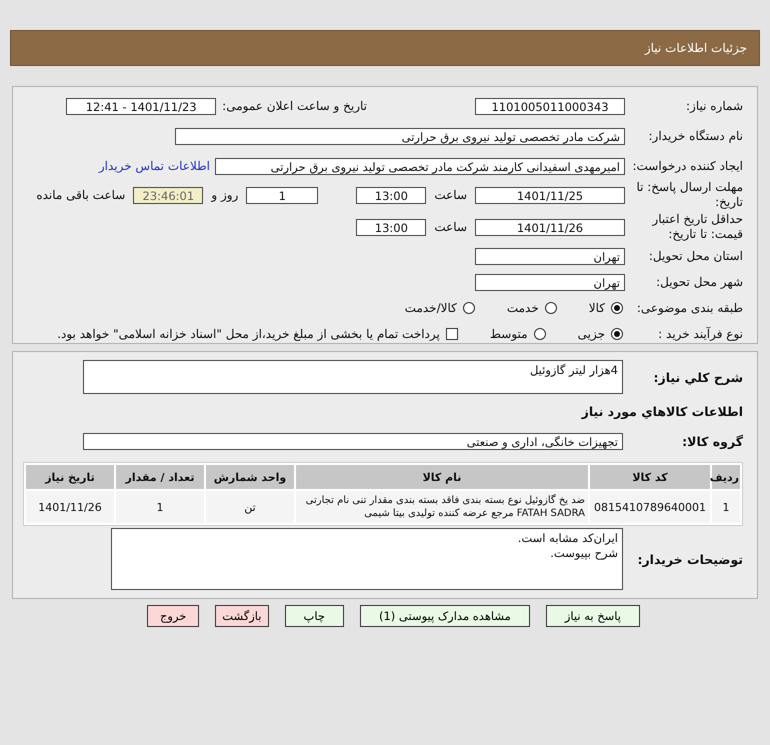 The height and width of the screenshot is (745, 770). Describe the element at coordinates (367, 559) in the screenshot. I see `buyer-notes-field: ایران‌کد مشابه است. شرح بپیوست.` at that location.